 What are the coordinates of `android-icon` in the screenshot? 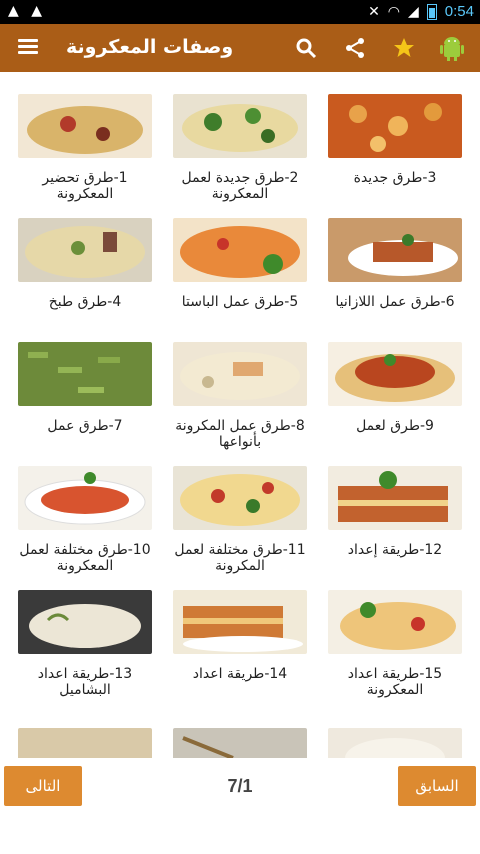 It's located at (452, 48).